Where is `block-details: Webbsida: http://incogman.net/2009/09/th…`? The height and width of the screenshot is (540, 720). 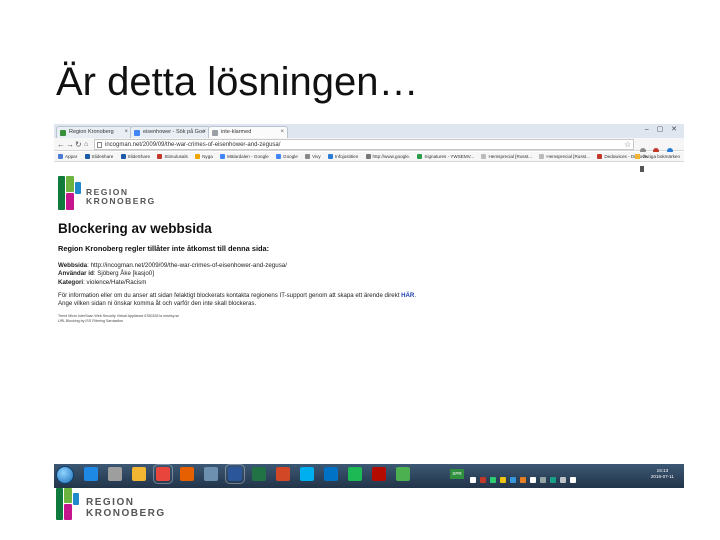
block-details: Webbsida: http://incogman.net/2009/09/th… is located at coordinates (172, 274).